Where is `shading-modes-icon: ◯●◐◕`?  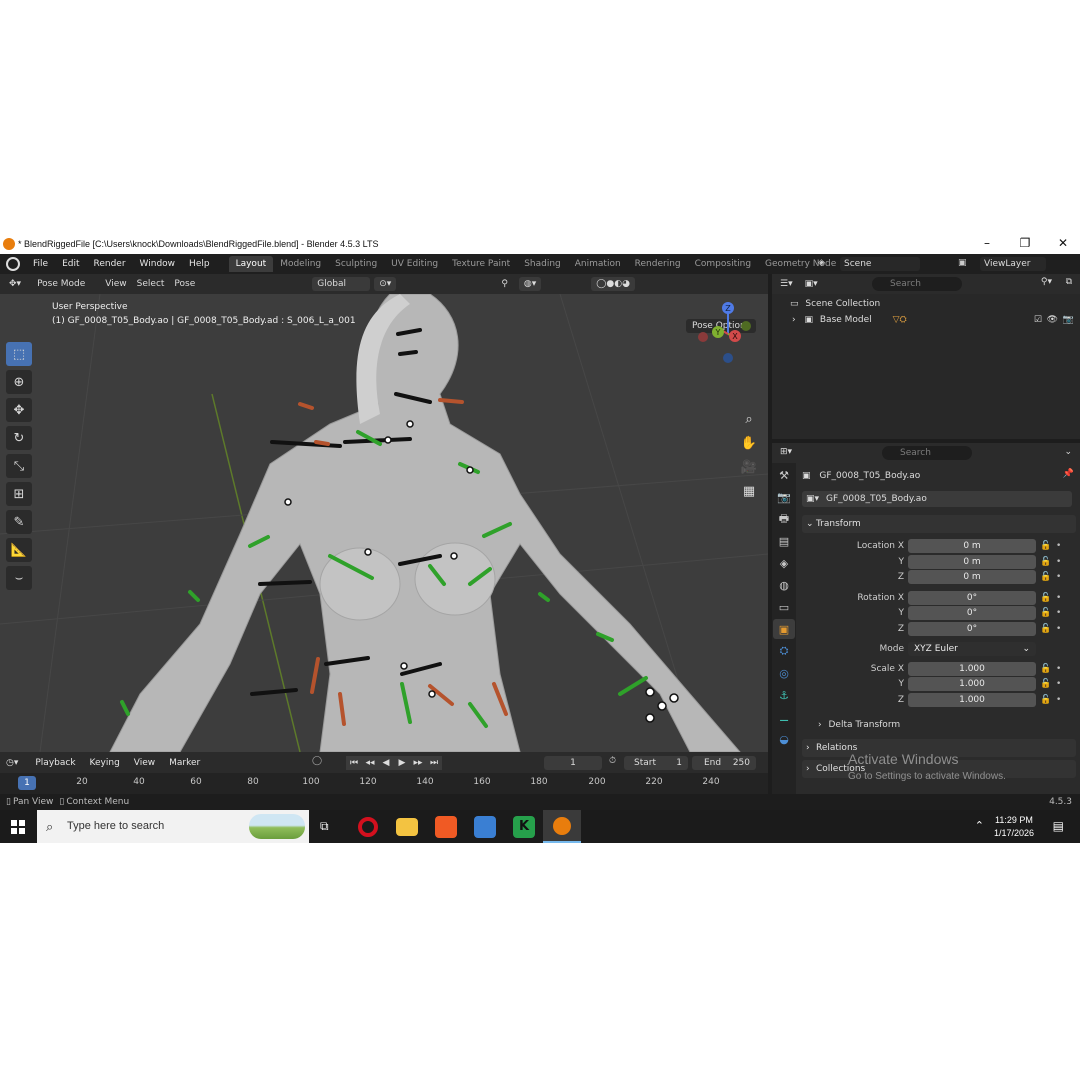 shading-modes-icon: ◯●◐◕ is located at coordinates (613, 284).